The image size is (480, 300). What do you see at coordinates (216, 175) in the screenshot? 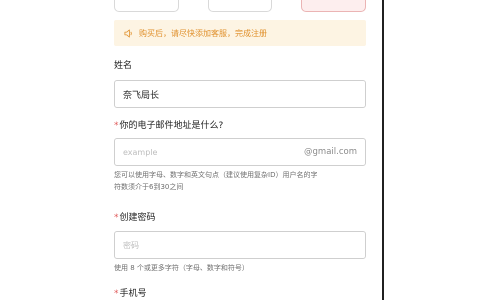
I see `email-help-line1: 您可以使用字母、数字和英文句点（建议使用复杂ID）用户名的字` at bounding box center [216, 175].